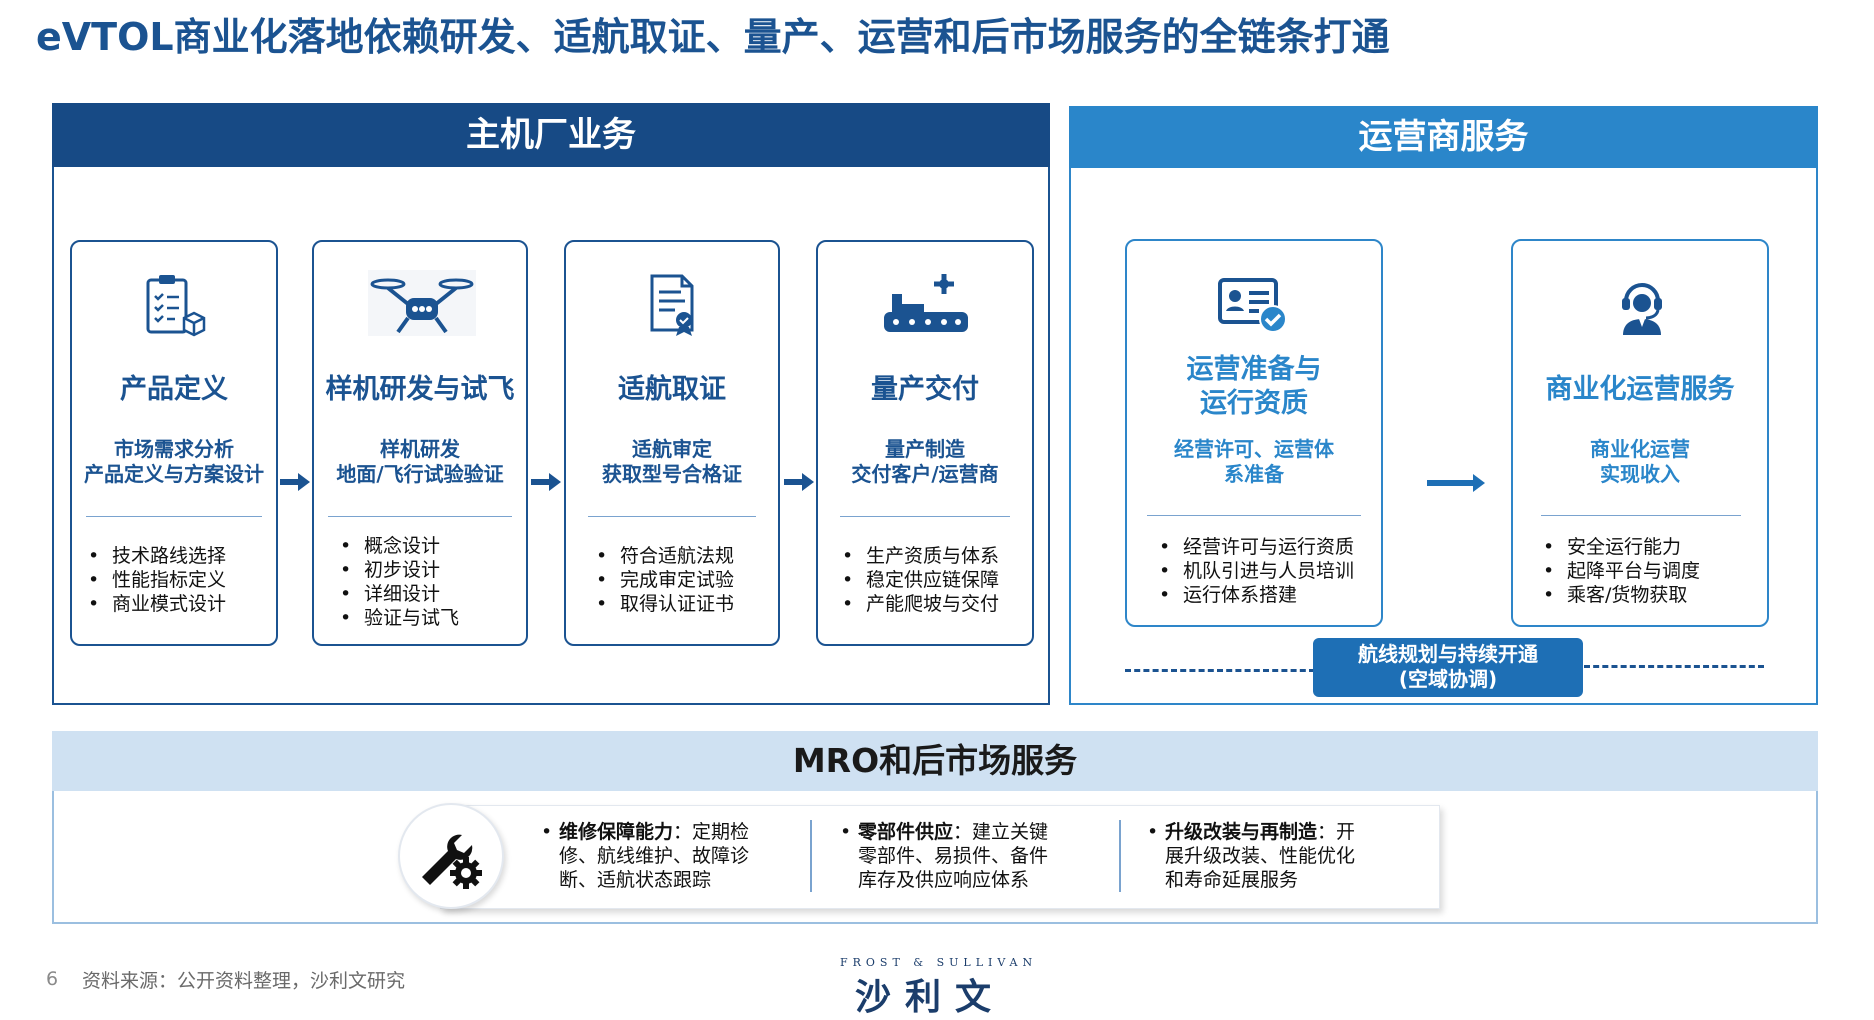  What do you see at coordinates (398, 594) in the screenshot?
I see `list-item: 详细设计` at bounding box center [398, 594].